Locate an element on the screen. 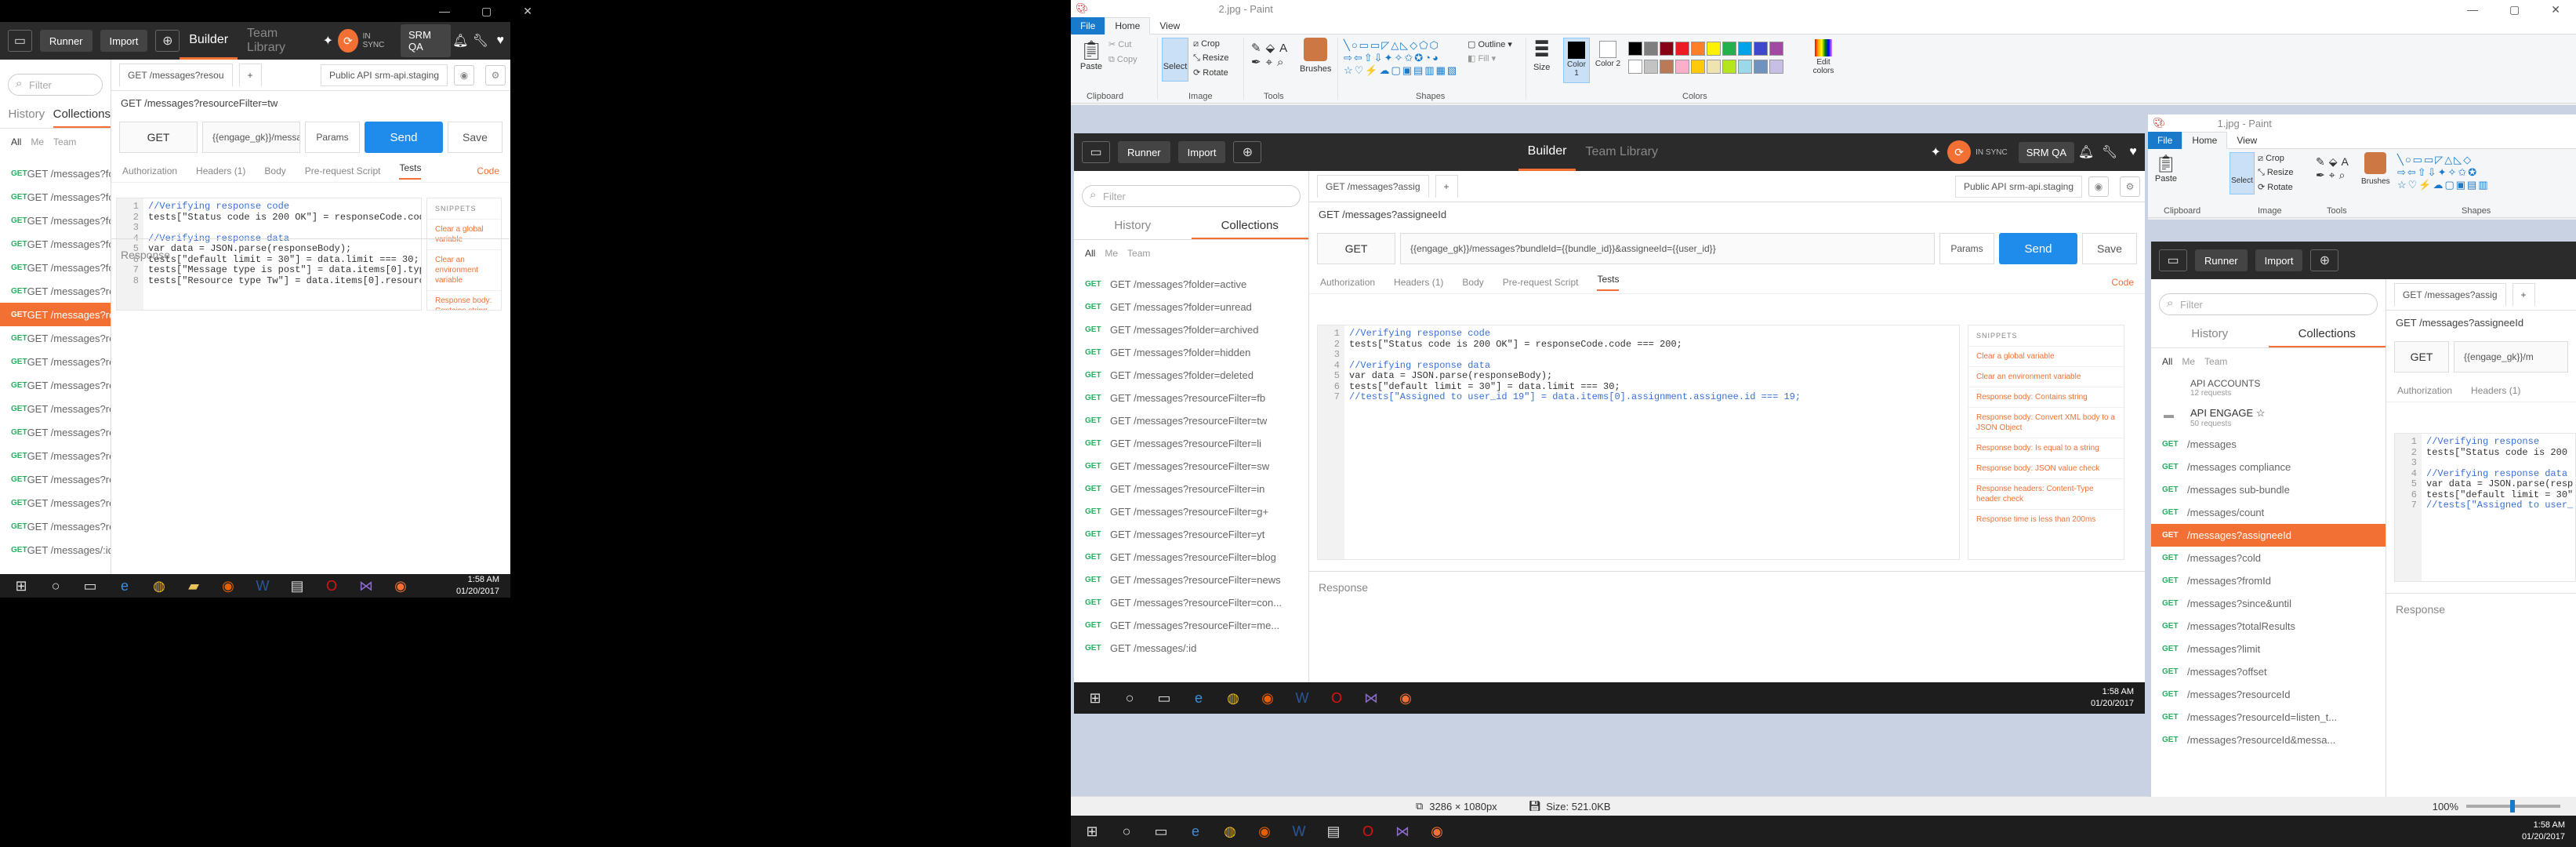 The height and width of the screenshot is (847, 2576). runner-button: Runner is located at coordinates (66, 41).